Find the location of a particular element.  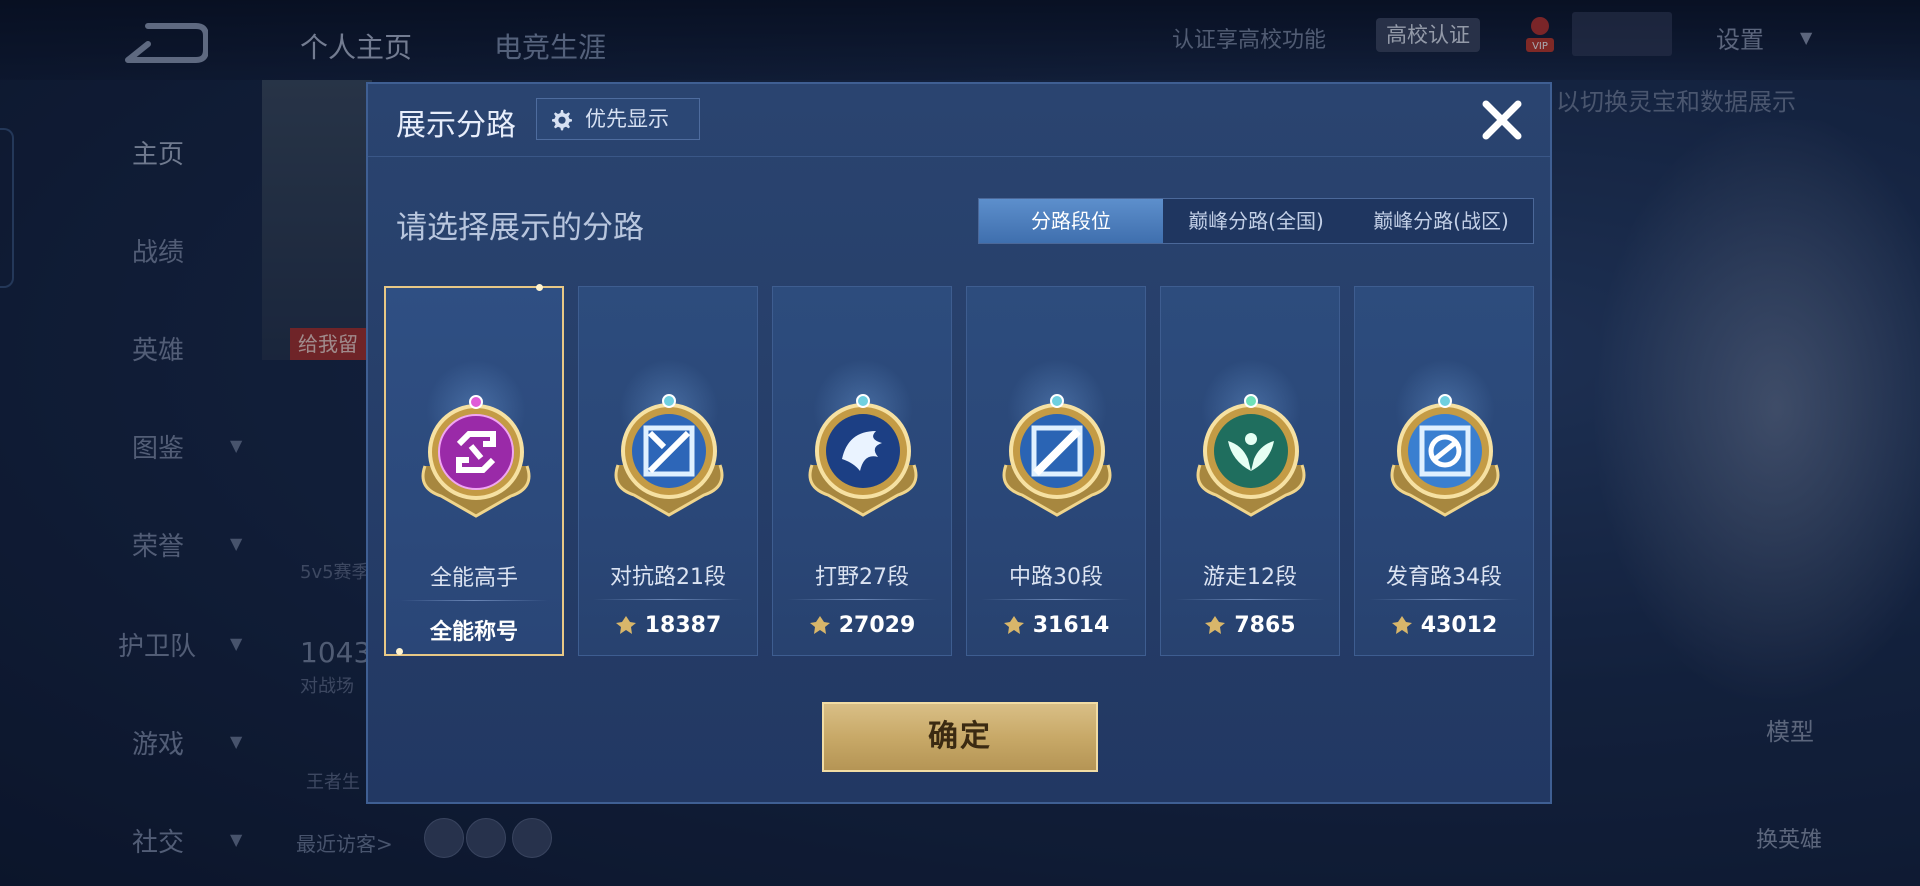

mid-lane-emblem-icon is located at coordinates (1057, 455).